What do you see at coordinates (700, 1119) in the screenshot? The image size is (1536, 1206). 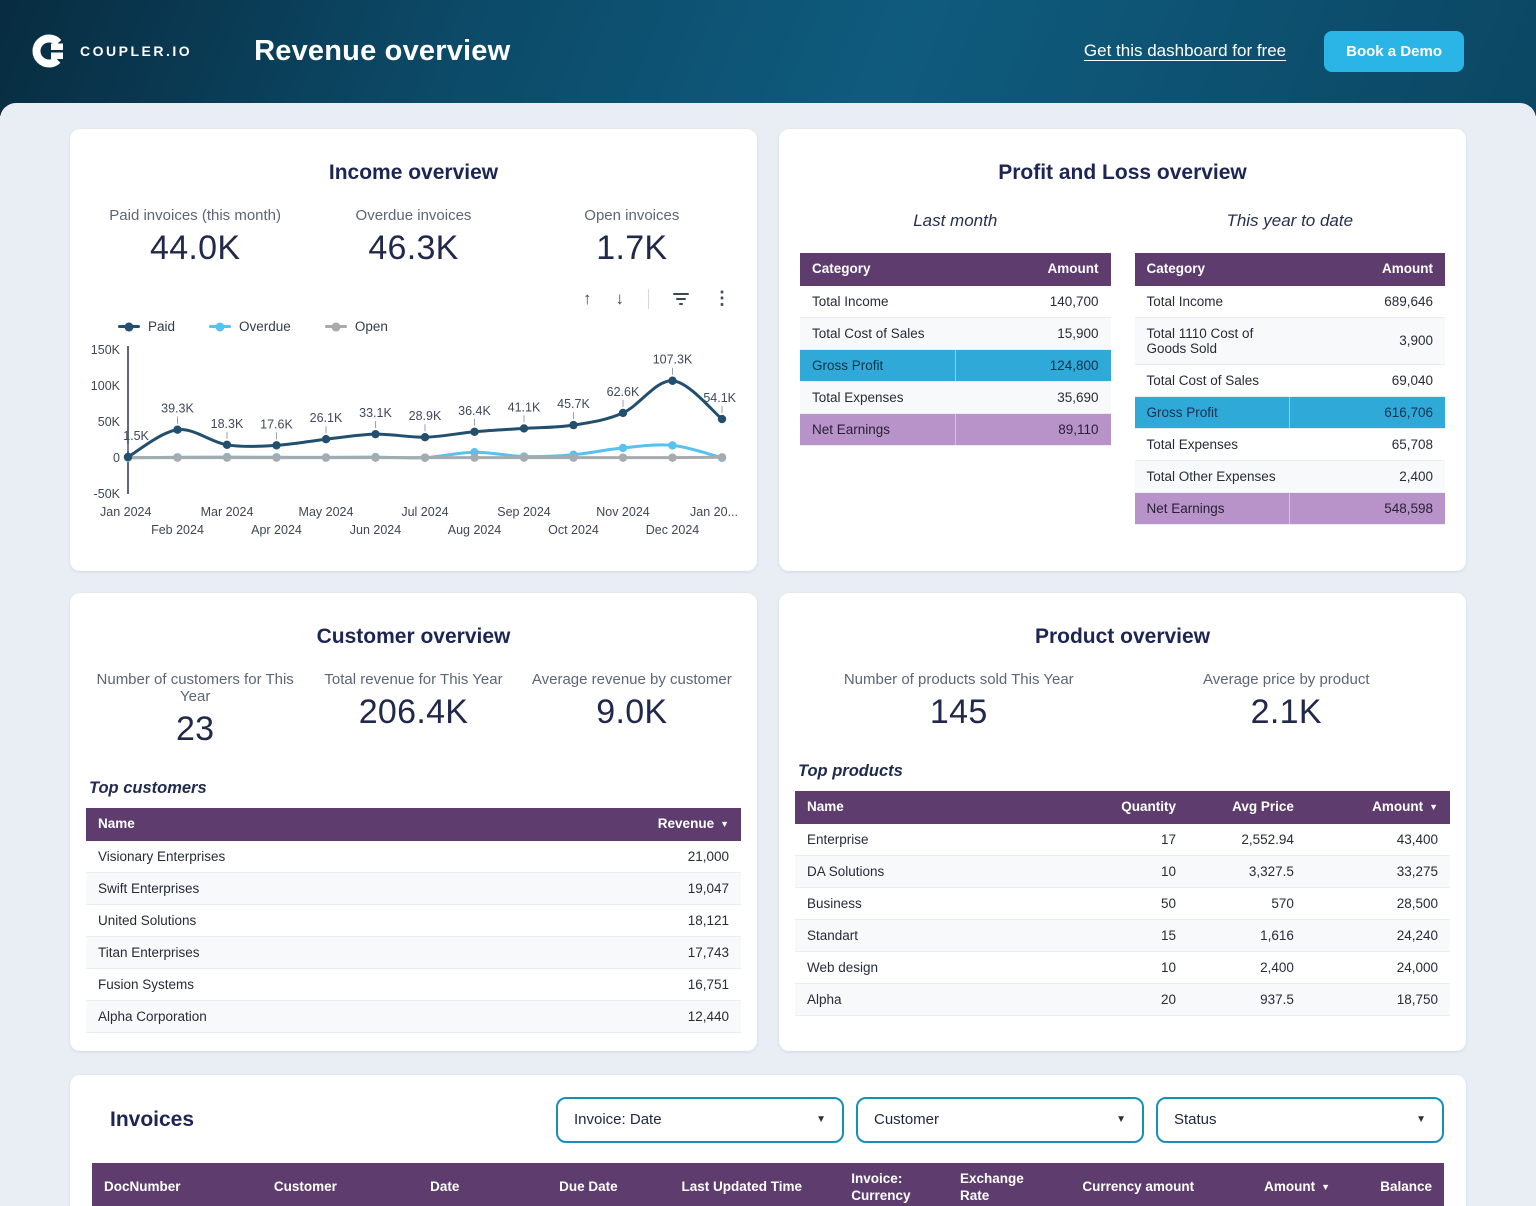 I see `invoice-date-filter: Invoice: Date ▼` at bounding box center [700, 1119].